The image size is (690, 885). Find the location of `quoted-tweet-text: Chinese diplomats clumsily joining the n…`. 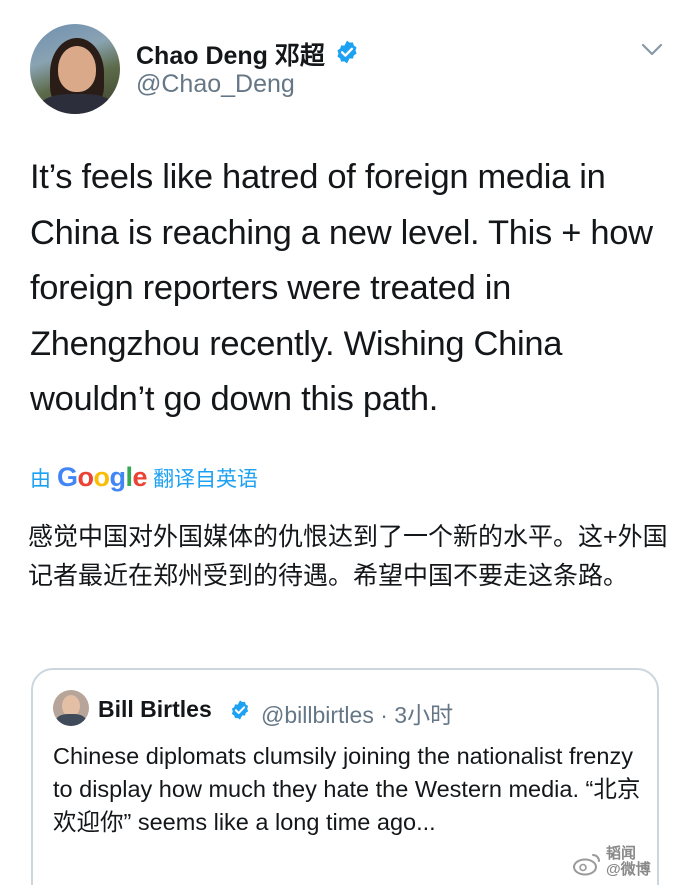

quoted-tweet-text: Chinese diplomats clumsily joining the n… is located at coordinates (347, 789).